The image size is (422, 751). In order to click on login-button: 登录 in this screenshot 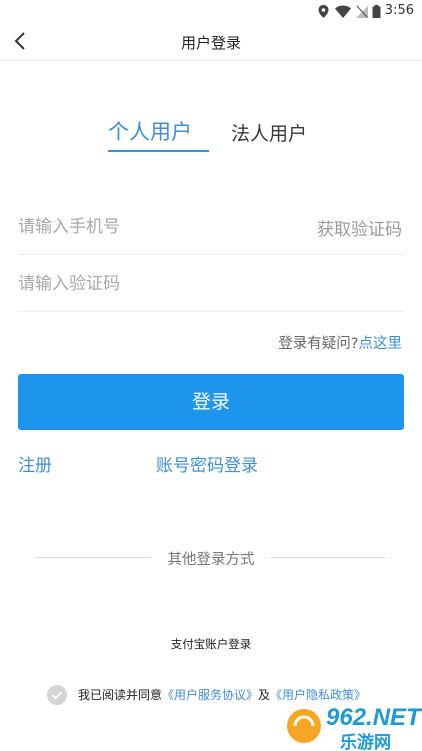, I will do `click(211, 402)`.